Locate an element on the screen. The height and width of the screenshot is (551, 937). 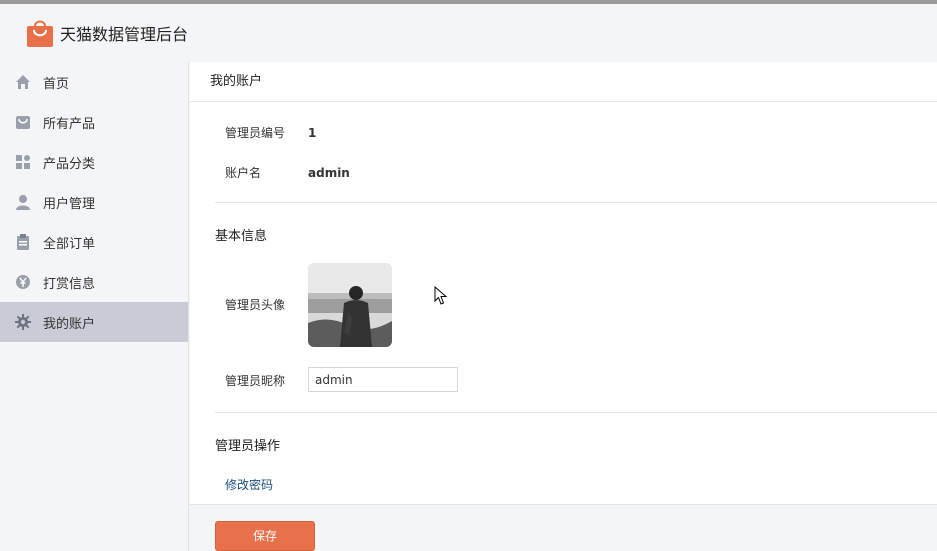
account-name-row: 账户名 admin is located at coordinates (287, 172).